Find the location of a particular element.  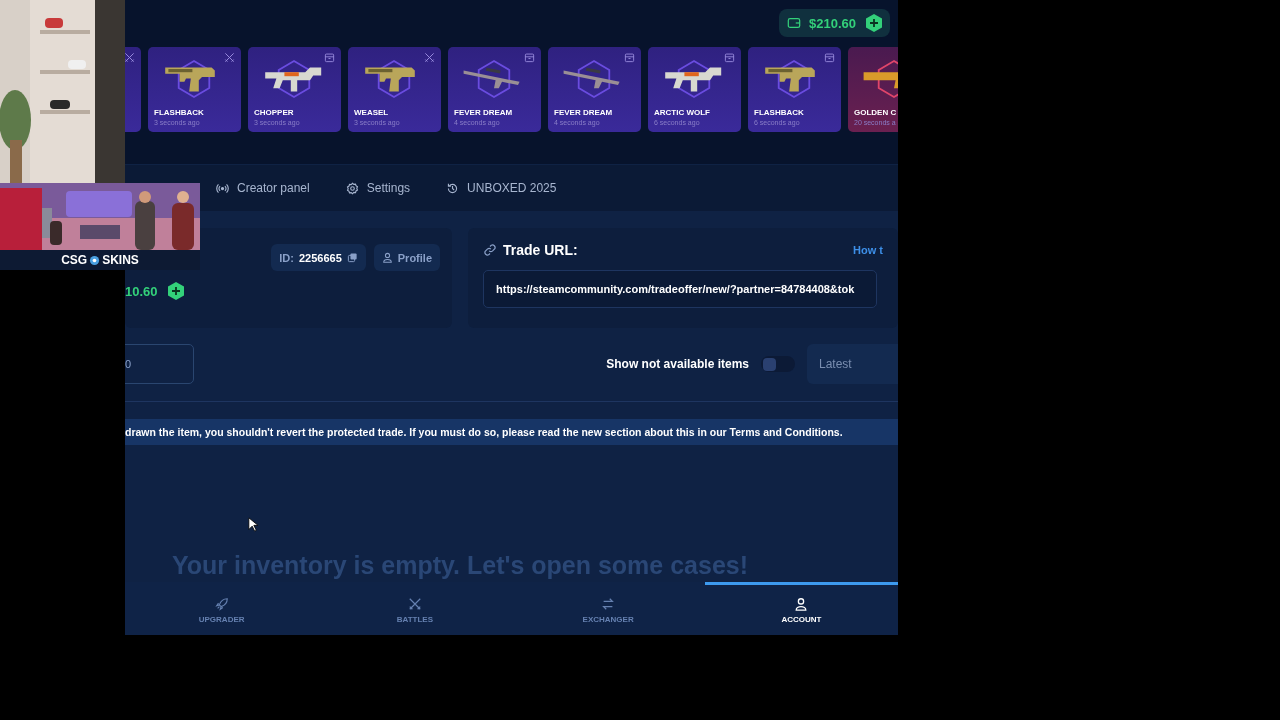

balance-display: $210.60 is located at coordinates (834, 23).